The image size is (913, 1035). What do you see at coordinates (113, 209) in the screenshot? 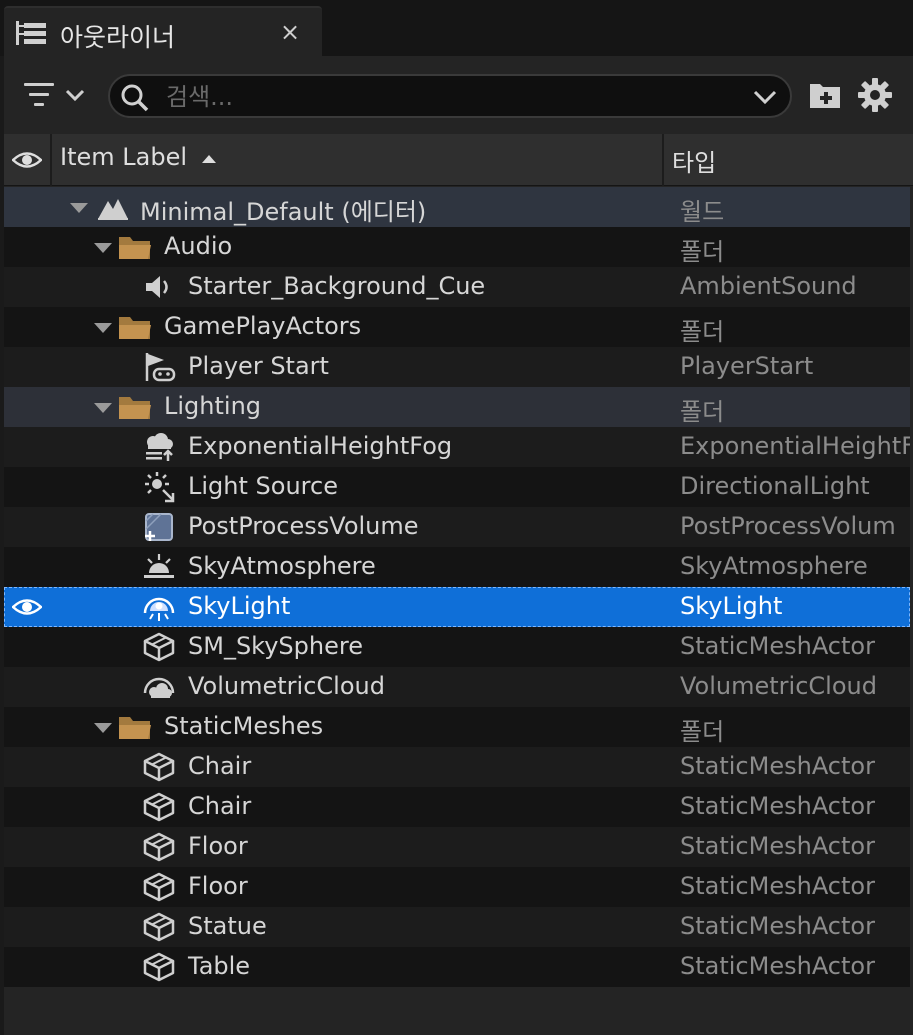
I see `world-icon` at bounding box center [113, 209].